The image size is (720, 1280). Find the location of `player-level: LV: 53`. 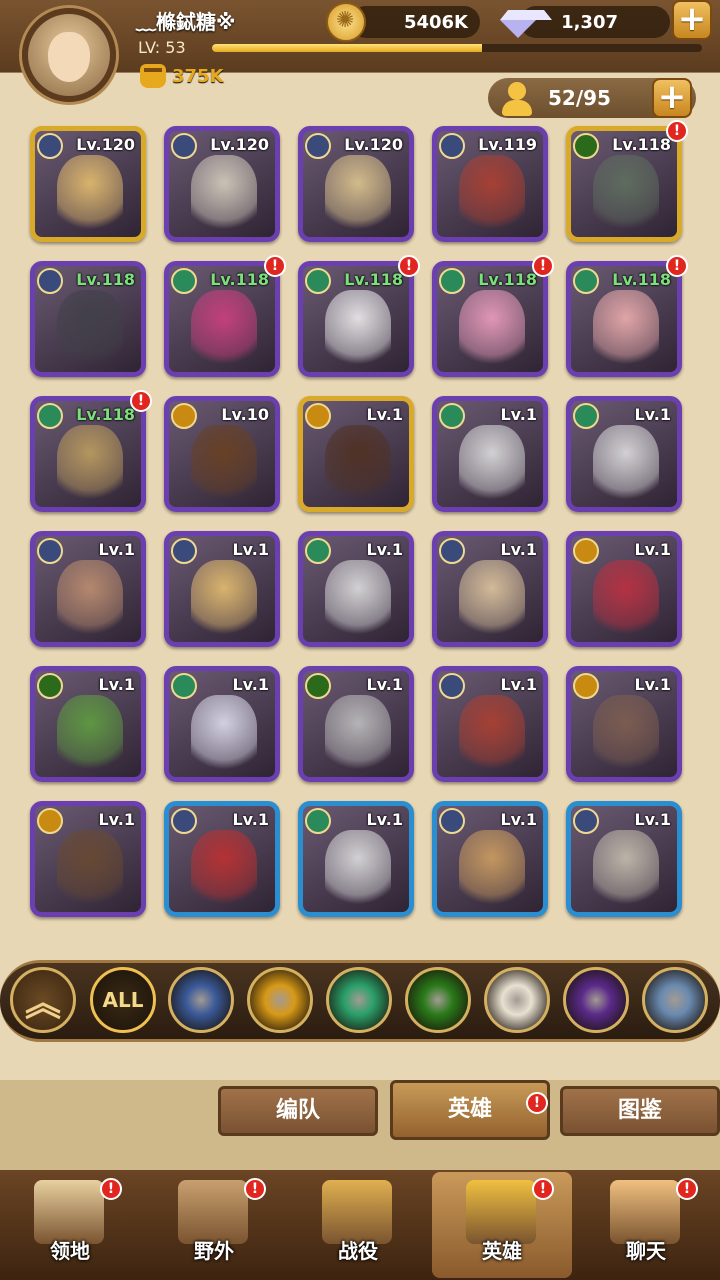

player-level: LV: 53 is located at coordinates (162, 47).